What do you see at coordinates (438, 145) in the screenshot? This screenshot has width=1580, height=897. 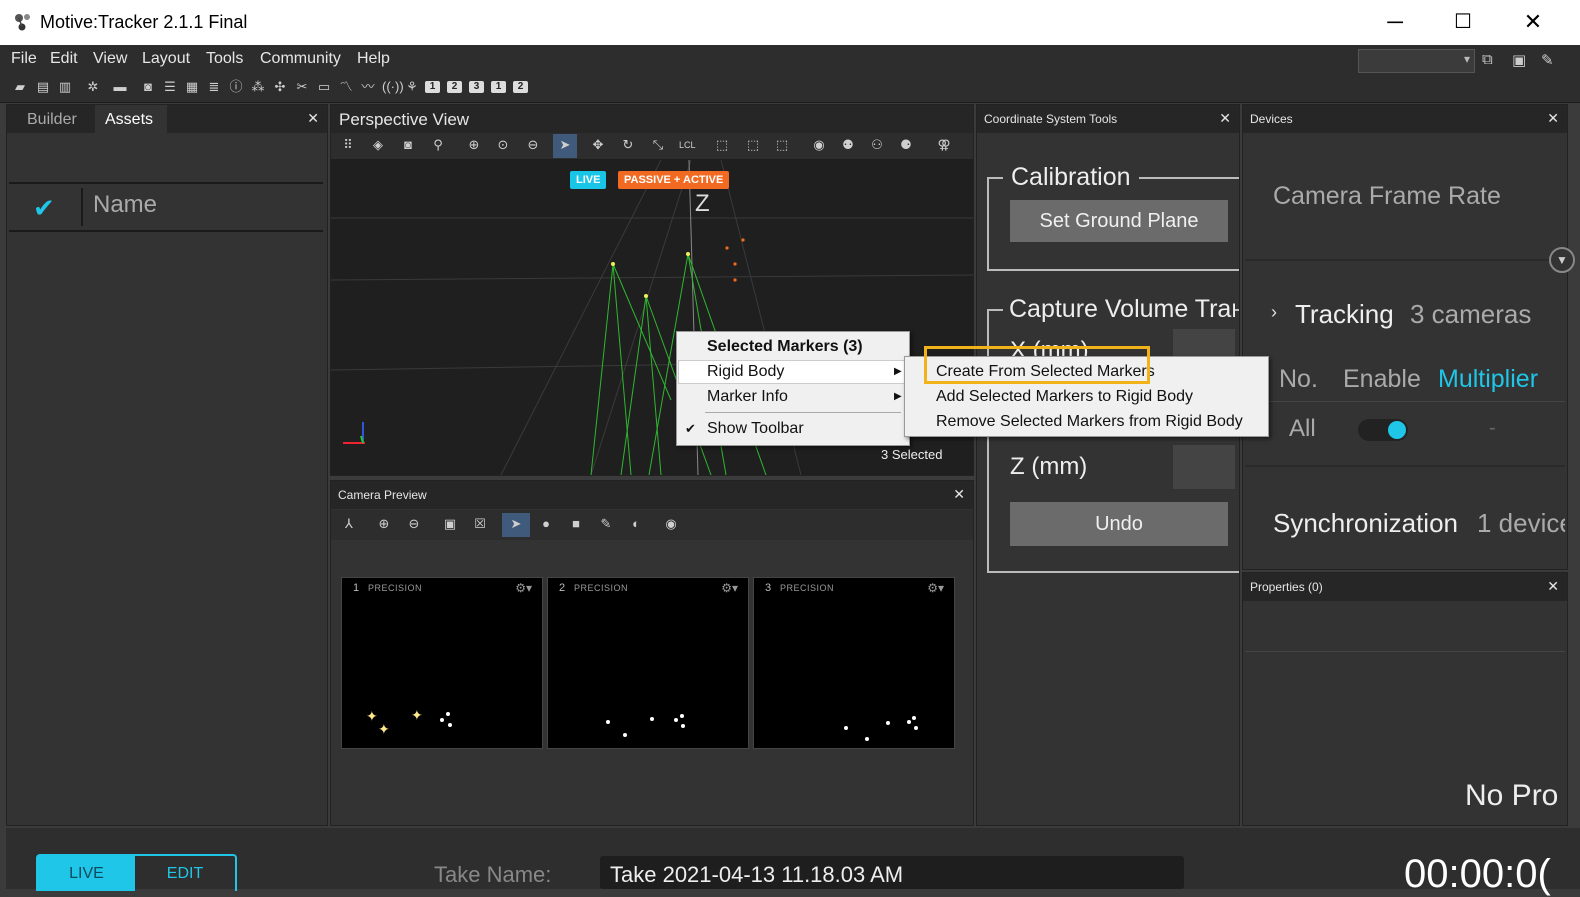 I see `nodes-icon: ⚲` at bounding box center [438, 145].